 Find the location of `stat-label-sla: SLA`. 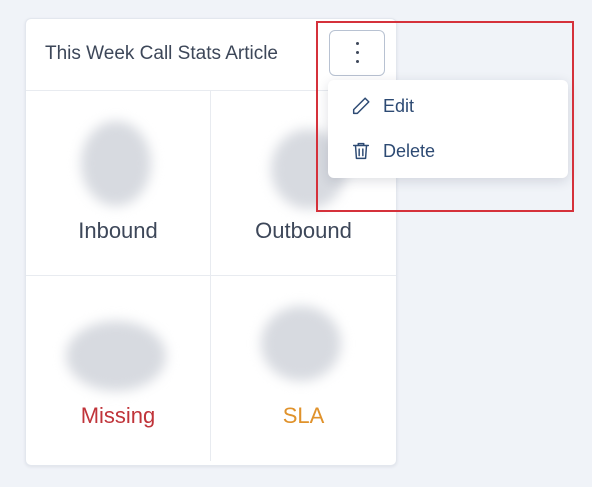

stat-label-sla: SLA is located at coordinates (303, 415).